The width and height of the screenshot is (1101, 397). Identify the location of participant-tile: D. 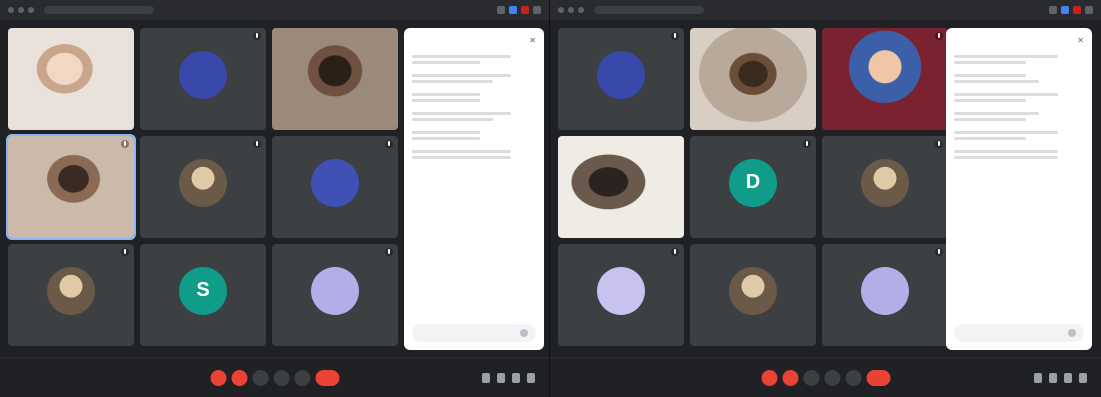
(753, 187).